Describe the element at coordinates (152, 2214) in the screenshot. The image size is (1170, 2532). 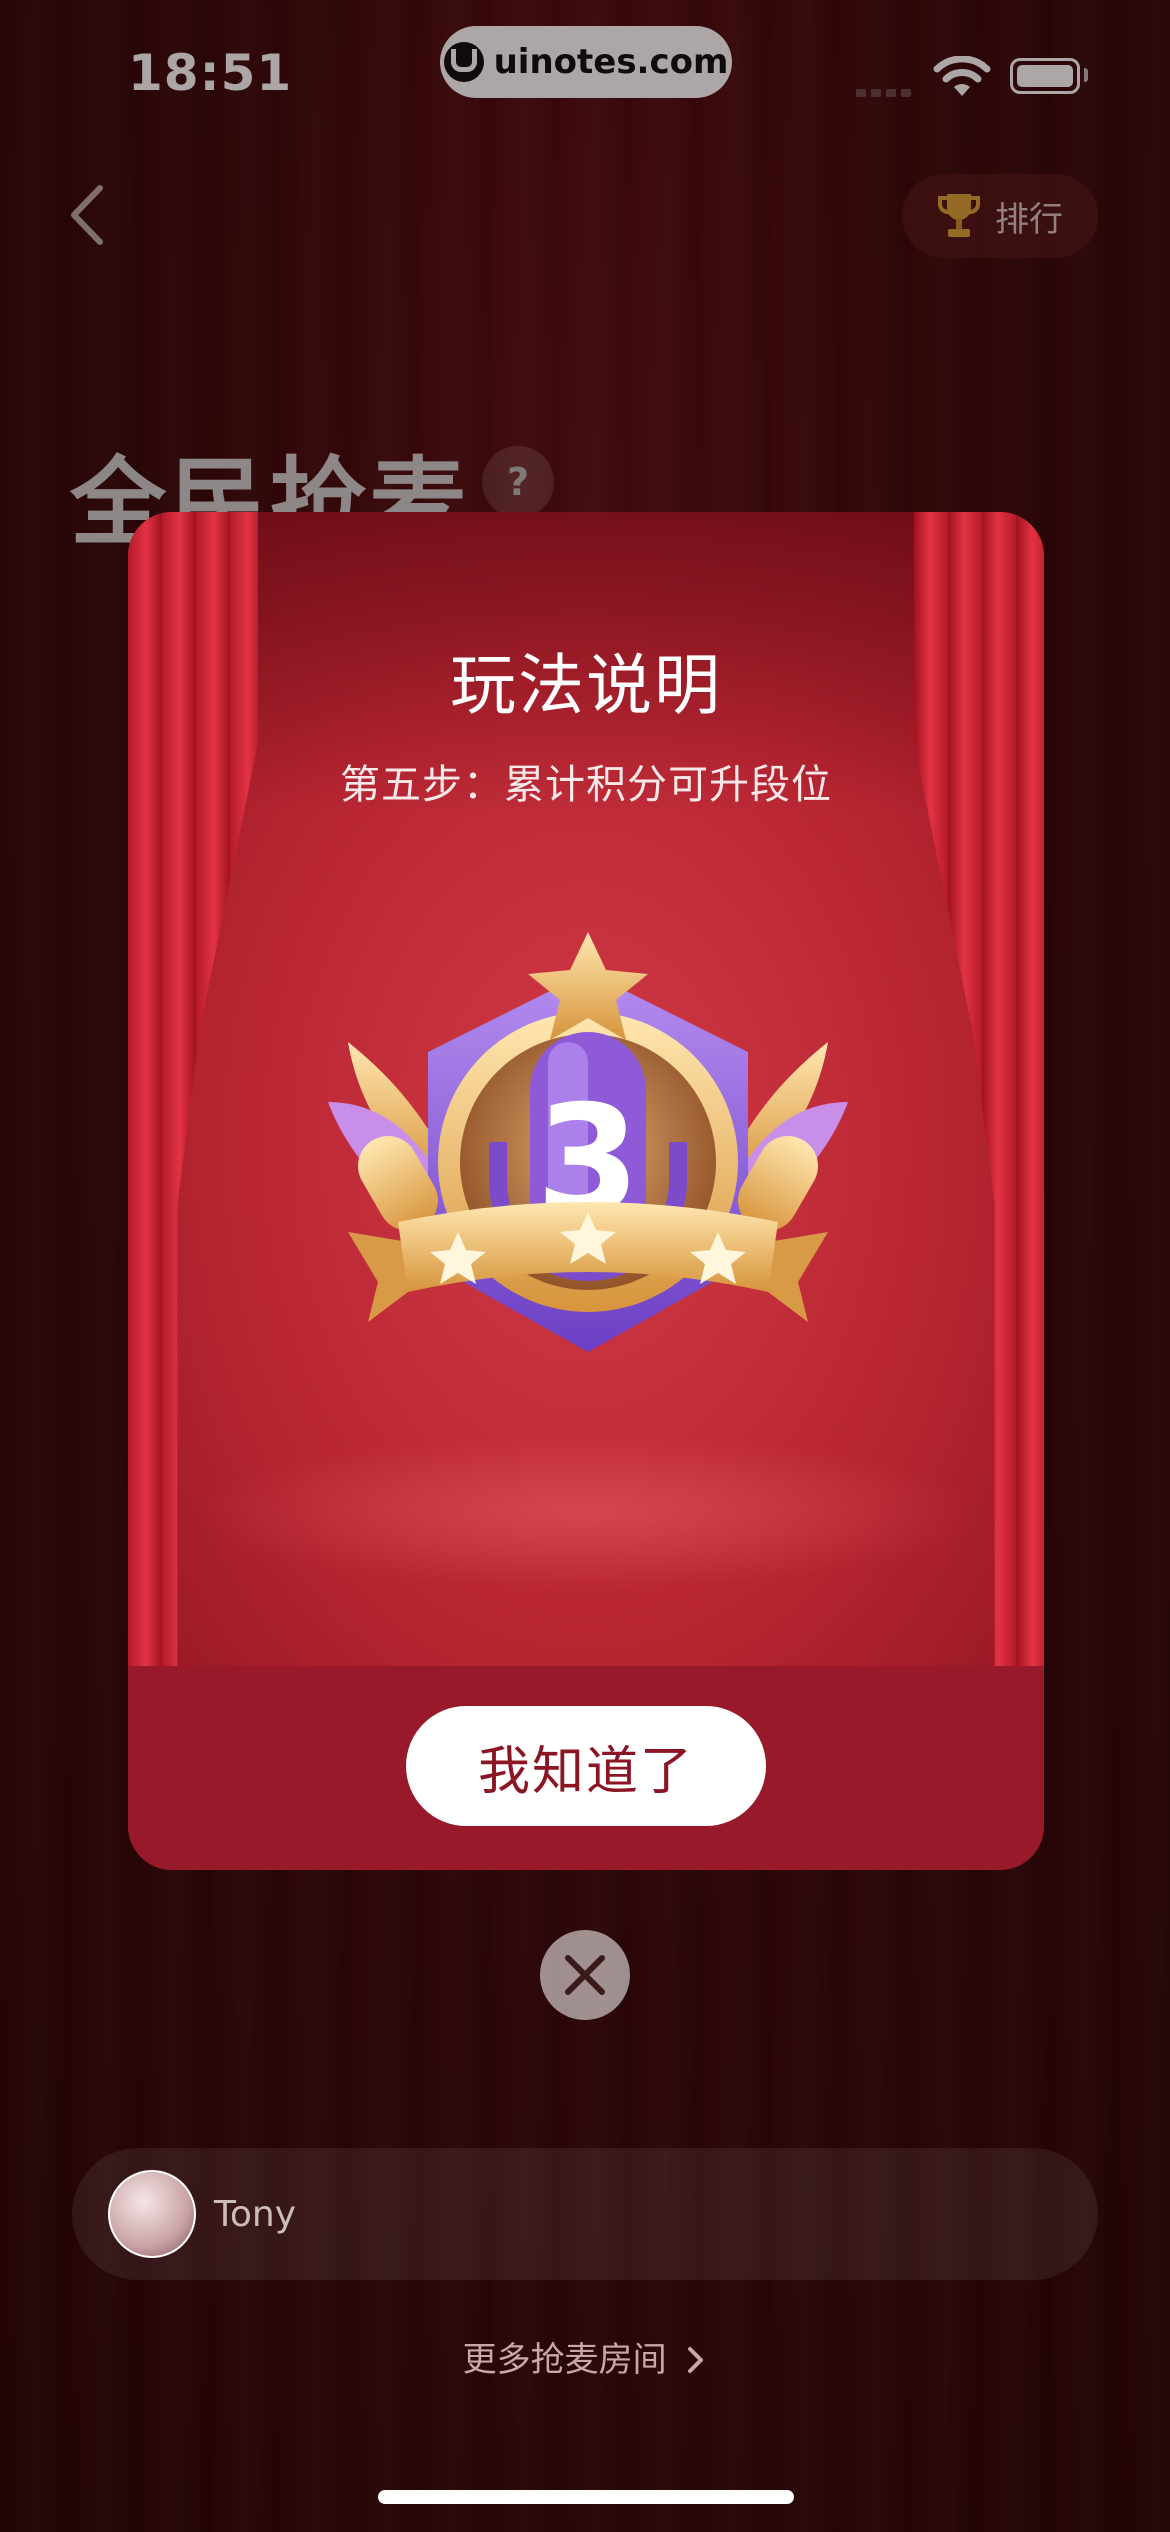
I see `avatar` at that location.